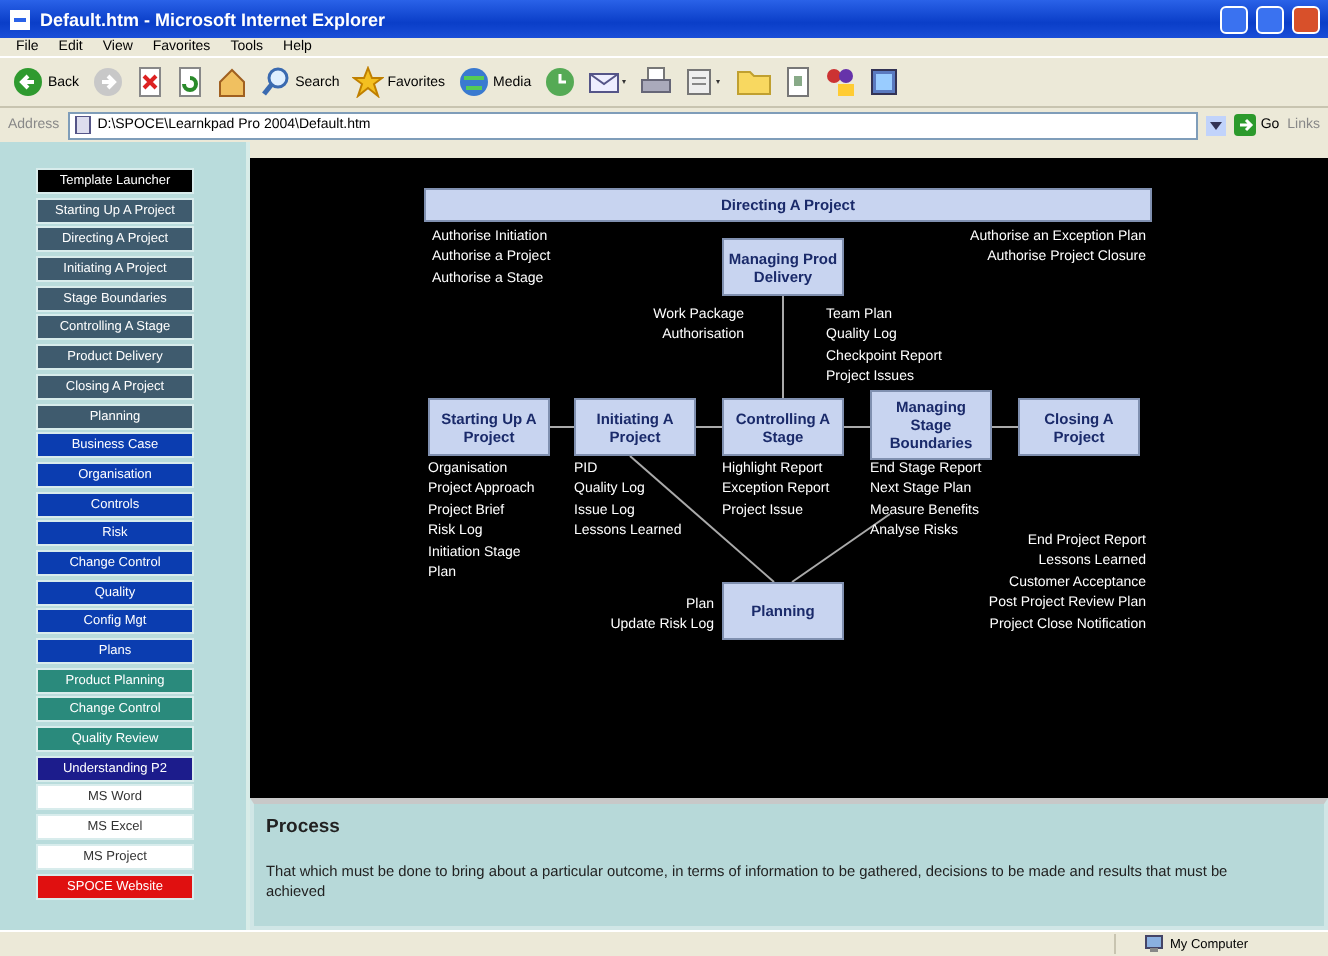 The height and width of the screenshot is (956, 1328). What do you see at coordinates (149, 82) in the screenshot?
I see `page-x-icon` at bounding box center [149, 82].